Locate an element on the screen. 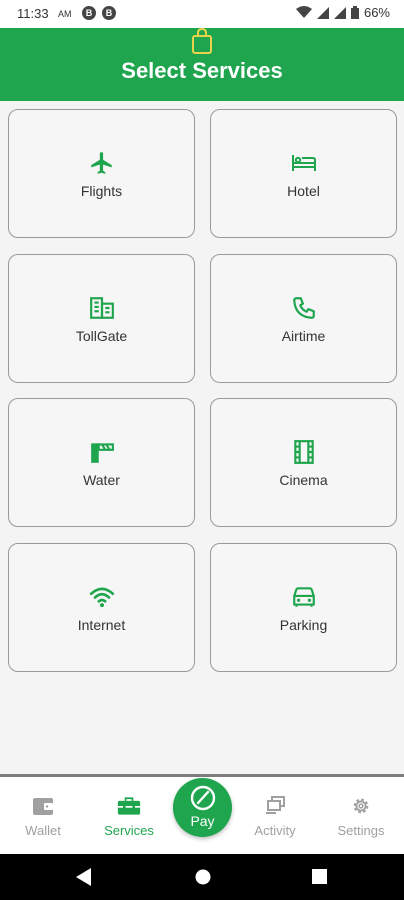 This screenshot has height=900, width=404. battery-icon is located at coordinates (354, 12).